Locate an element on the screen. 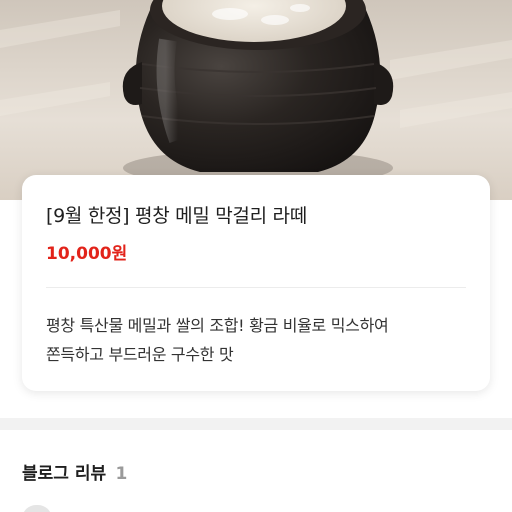  product-price: 10,000원 is located at coordinates (87, 254).